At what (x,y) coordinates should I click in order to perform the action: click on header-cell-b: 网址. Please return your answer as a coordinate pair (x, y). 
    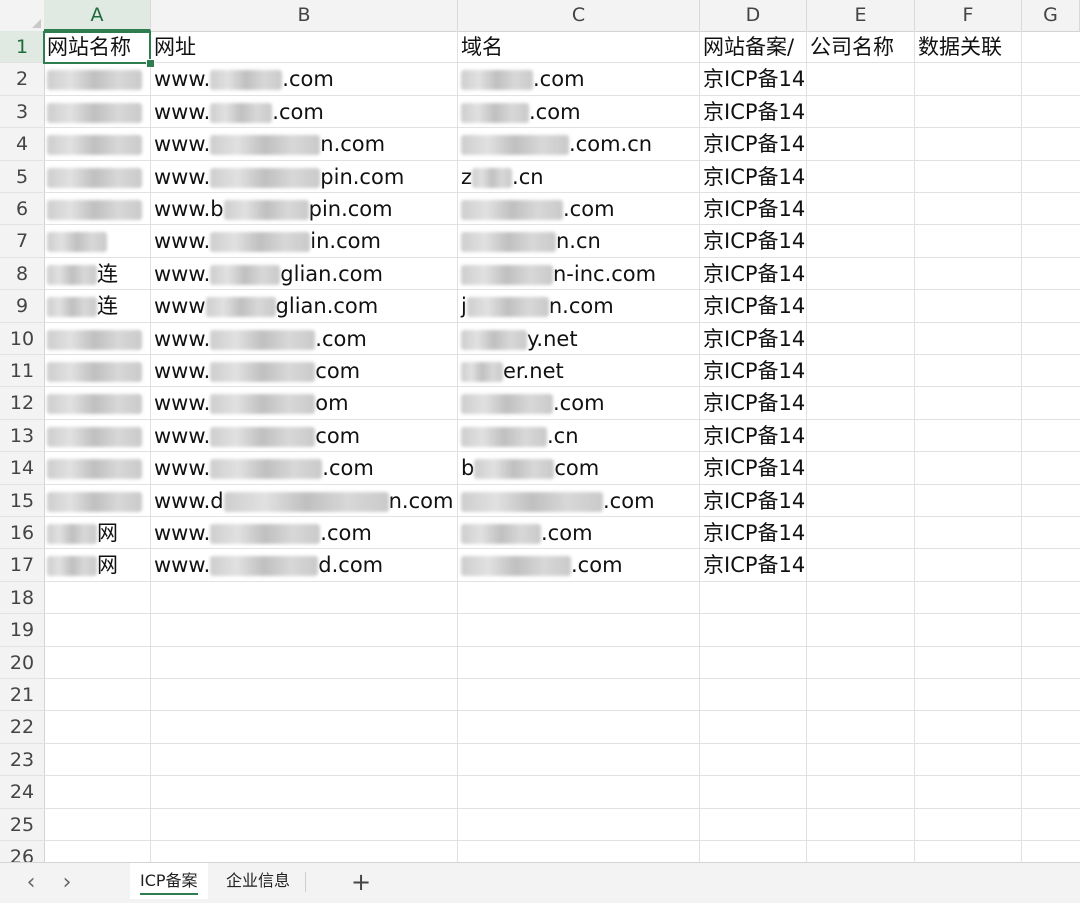
    Looking at the image, I should click on (304, 47).